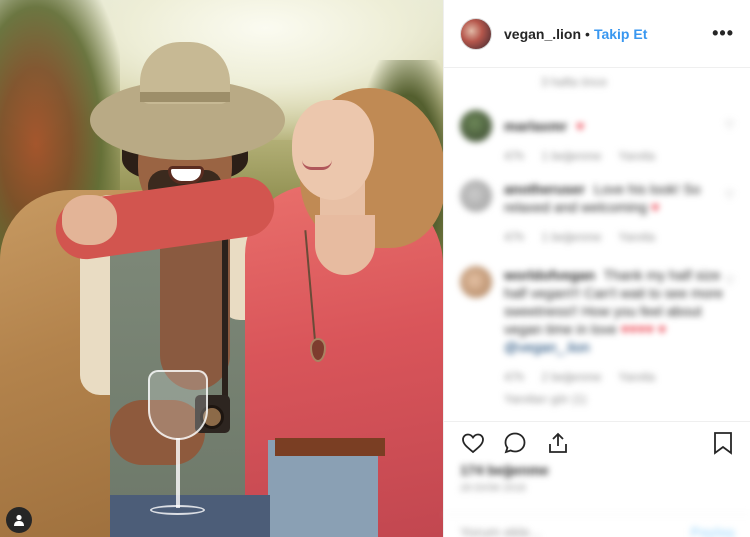 The width and height of the screenshot is (750, 537). Describe the element at coordinates (545, 399) in the screenshot. I see `view-replies-label: Yanıtları gör (1)` at that location.